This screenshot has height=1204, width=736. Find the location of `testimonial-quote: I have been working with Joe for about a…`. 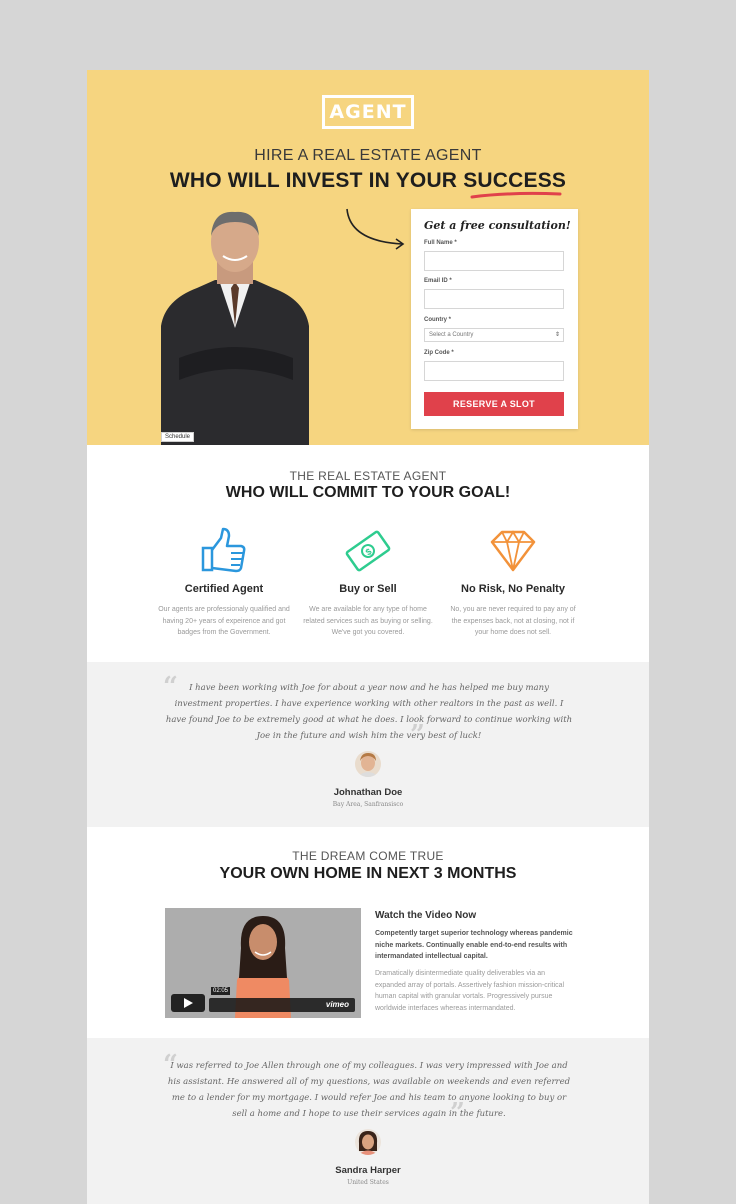

testimonial-quote: I have been working with Joe for about a… is located at coordinates (369, 712).